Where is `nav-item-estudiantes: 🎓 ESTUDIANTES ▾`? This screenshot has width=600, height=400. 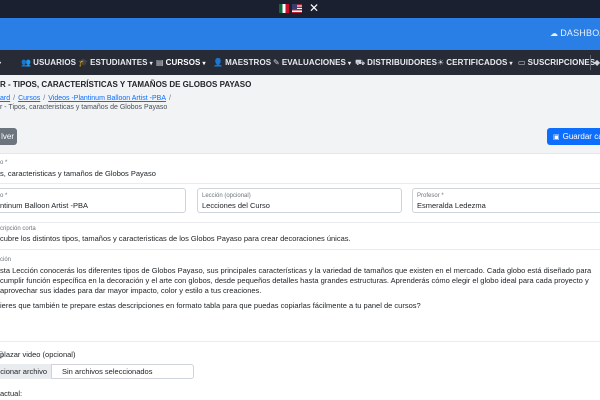
nav-item-estudiantes: 🎓 ESTUDIANTES ▾ is located at coordinates (115, 62).